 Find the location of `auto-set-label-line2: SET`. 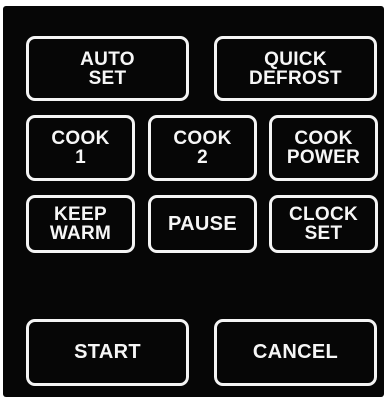

auto-set-label-line2: SET is located at coordinates (107, 78).